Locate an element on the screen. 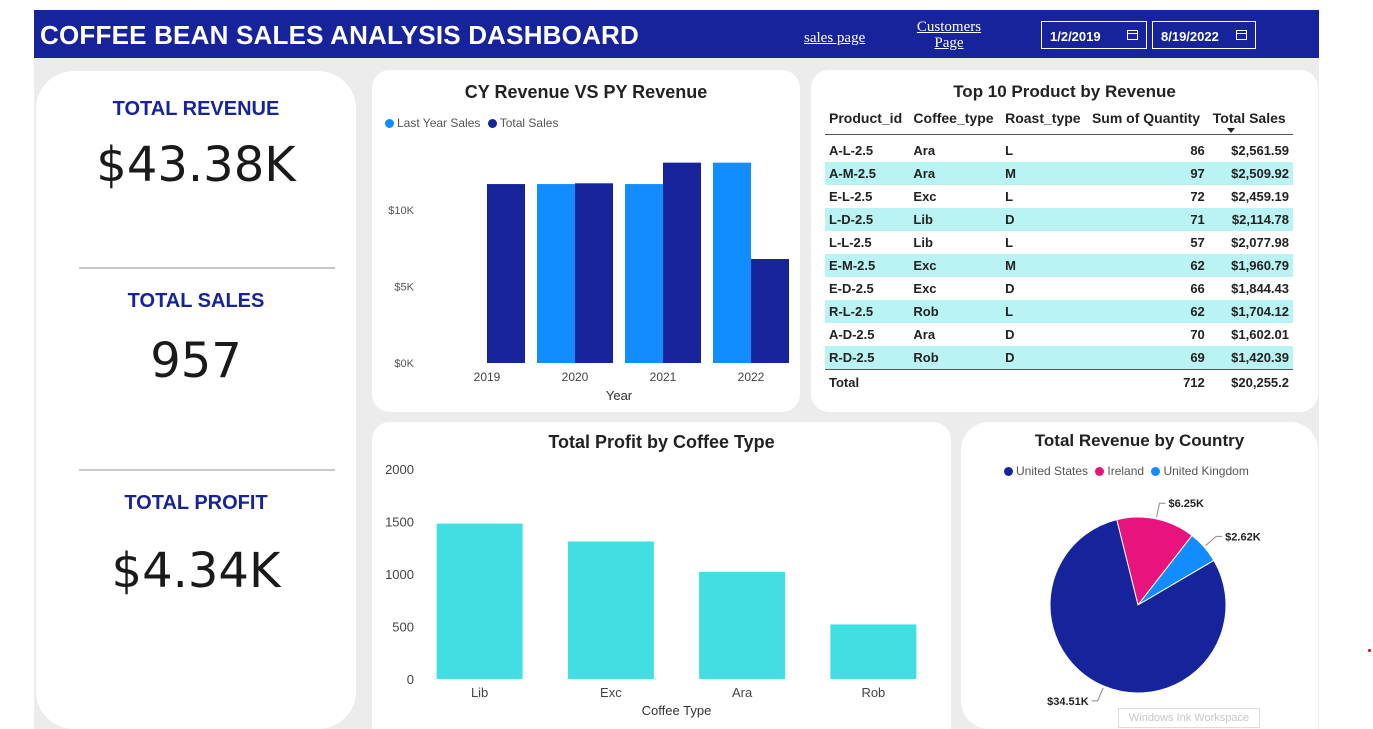 This screenshot has height=729, width=1373. table-cell: 71 is located at coordinates (1148, 219).